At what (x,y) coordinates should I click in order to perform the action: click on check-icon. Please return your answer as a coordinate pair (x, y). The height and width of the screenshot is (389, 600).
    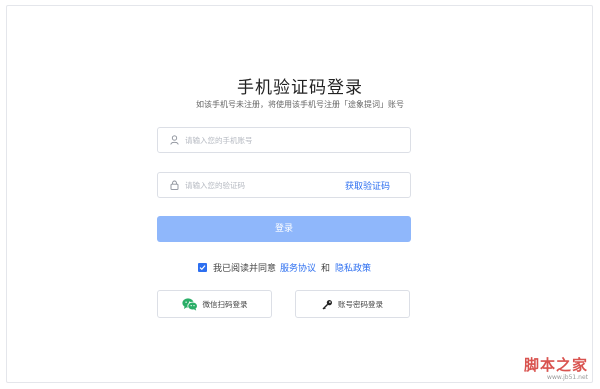
    Looking at the image, I should click on (202, 267).